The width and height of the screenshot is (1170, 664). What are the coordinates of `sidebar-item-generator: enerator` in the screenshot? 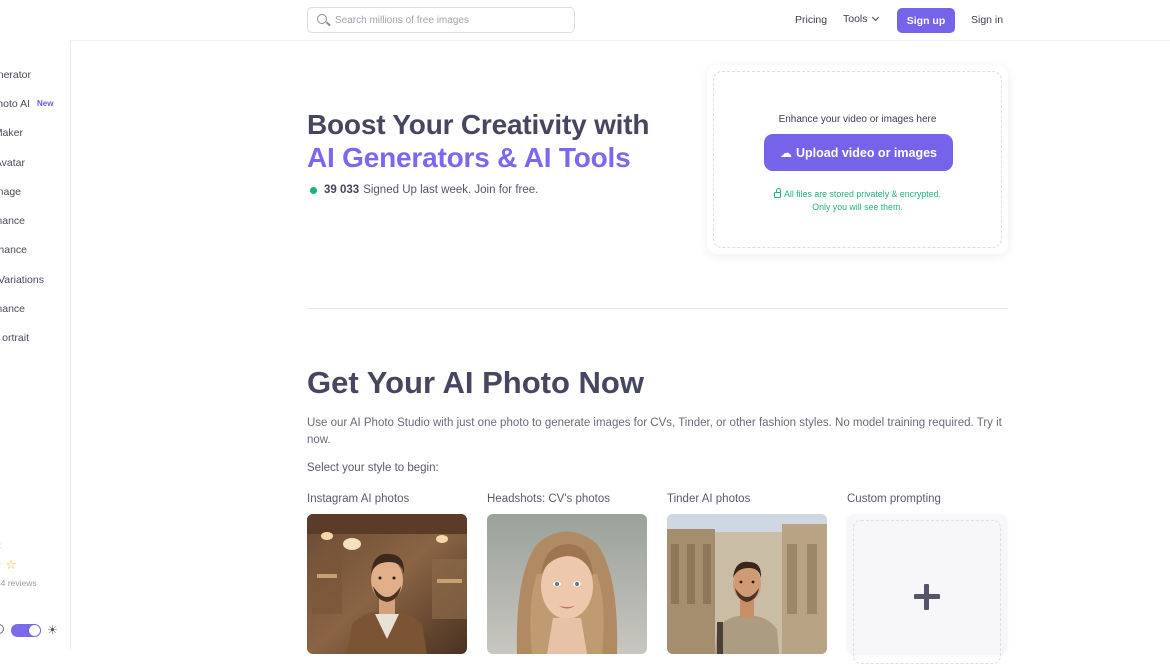 It's located at (35, 74).